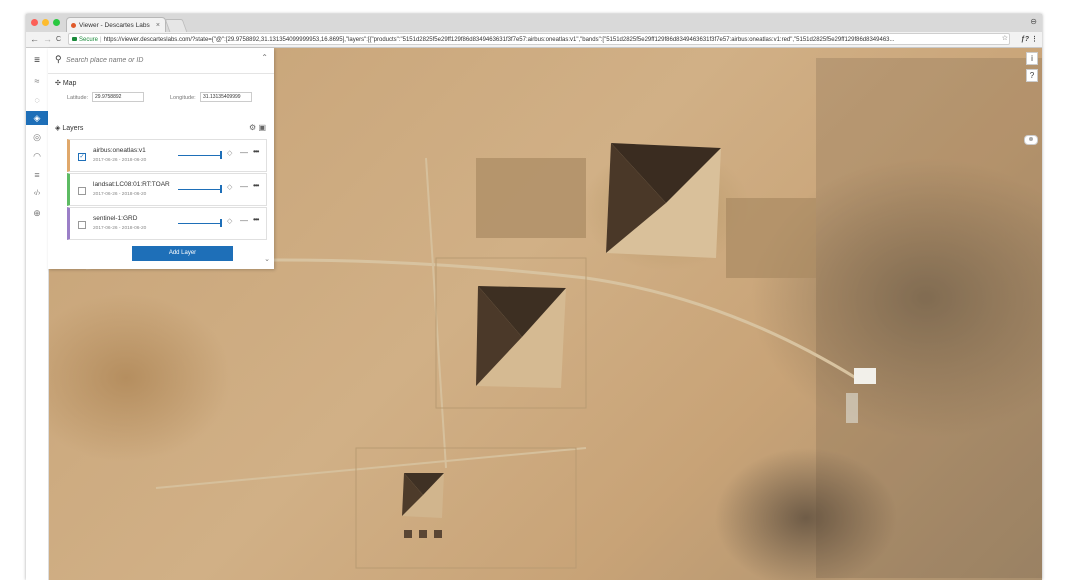 The height and width of the screenshot is (580, 1068). I want to click on browser-tab: Viewer - Descartes Labs ×, so click(116, 24).